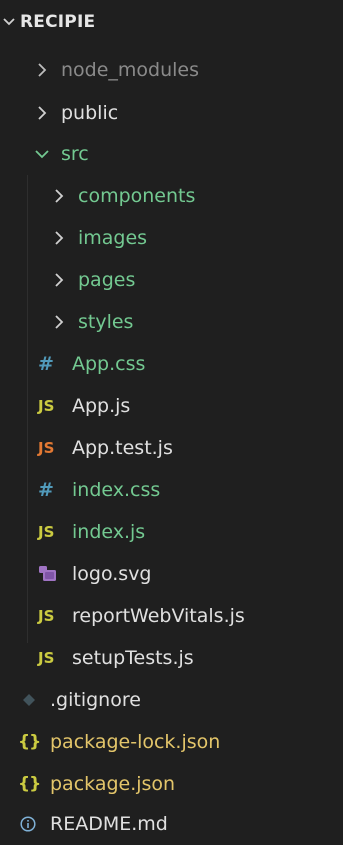 This screenshot has width=343, height=845. What do you see at coordinates (46, 448) in the screenshot?
I see `js-test-icon: JS` at bounding box center [46, 448].